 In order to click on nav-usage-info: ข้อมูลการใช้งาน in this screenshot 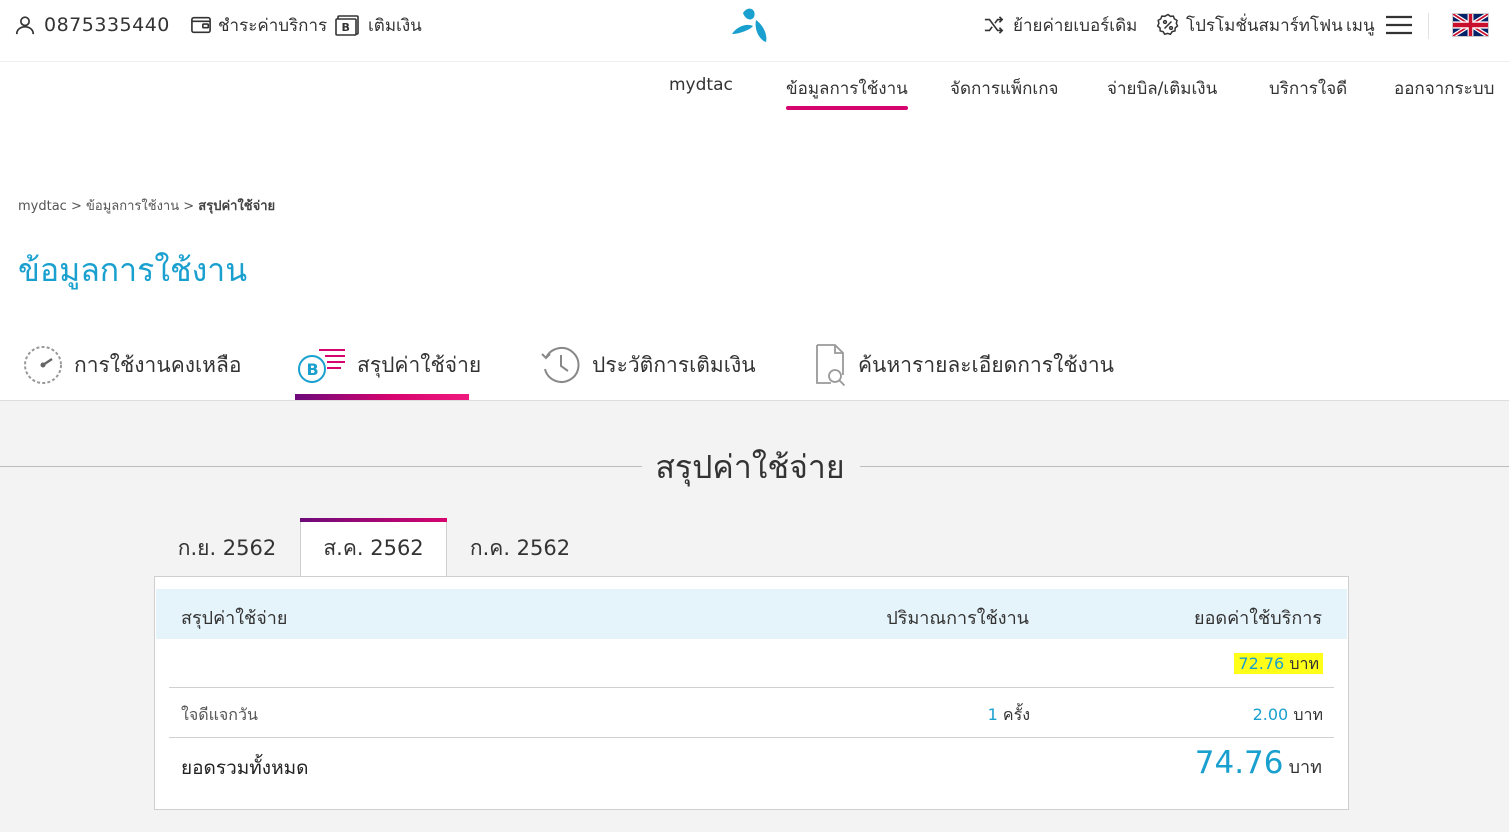, I will do `click(847, 92)`.